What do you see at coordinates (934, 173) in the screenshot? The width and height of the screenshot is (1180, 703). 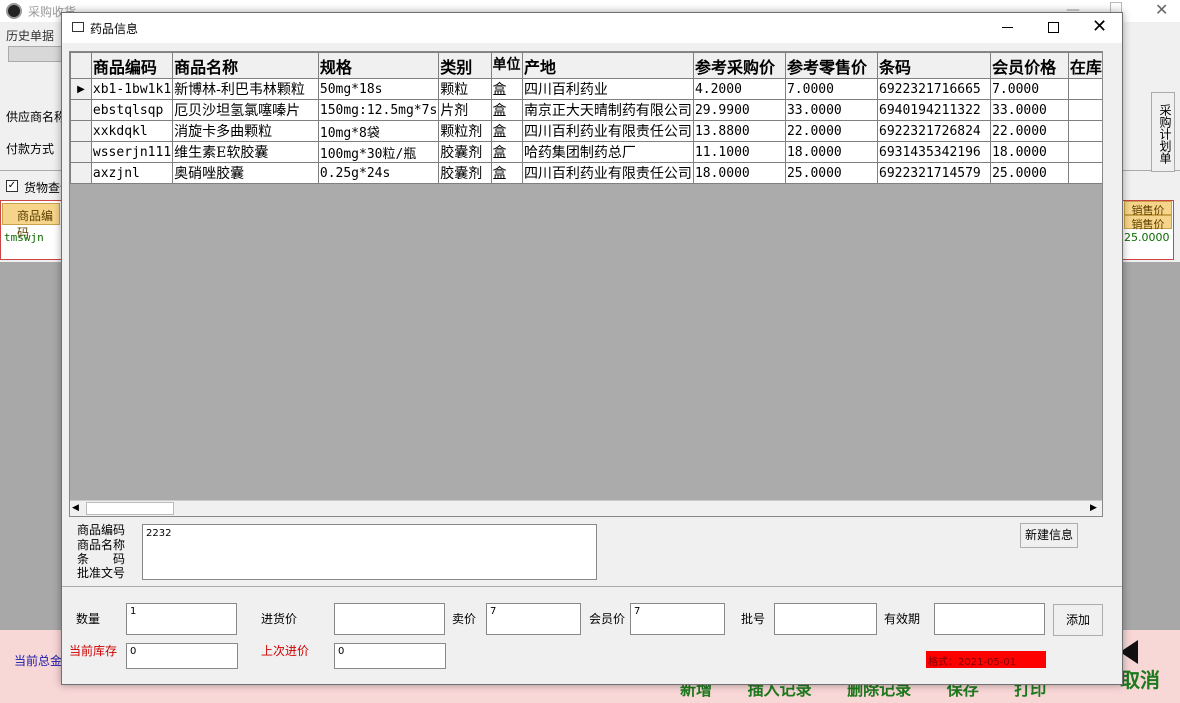 I see `cell-barcode: 6922321714579` at bounding box center [934, 173].